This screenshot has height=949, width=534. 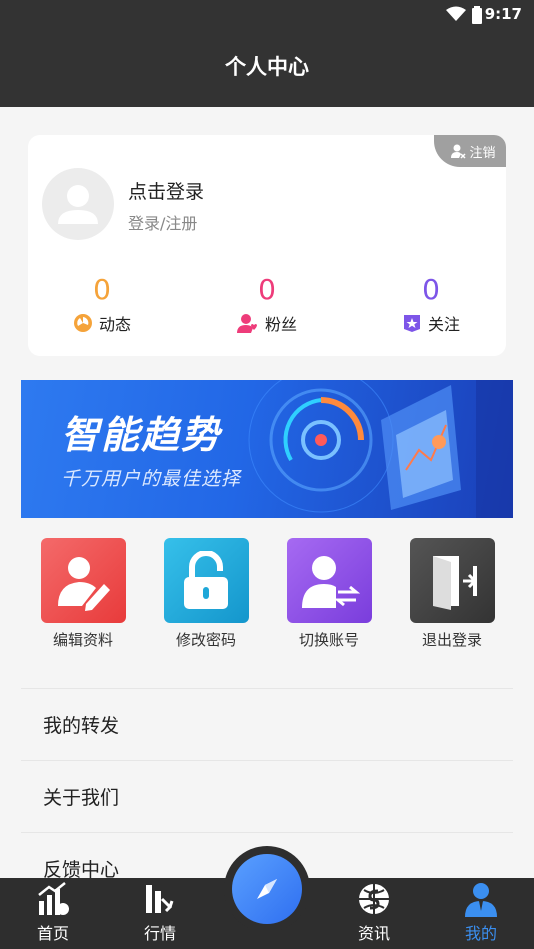 I want to click on app-header: 个人中心, so click(x=267, y=68).